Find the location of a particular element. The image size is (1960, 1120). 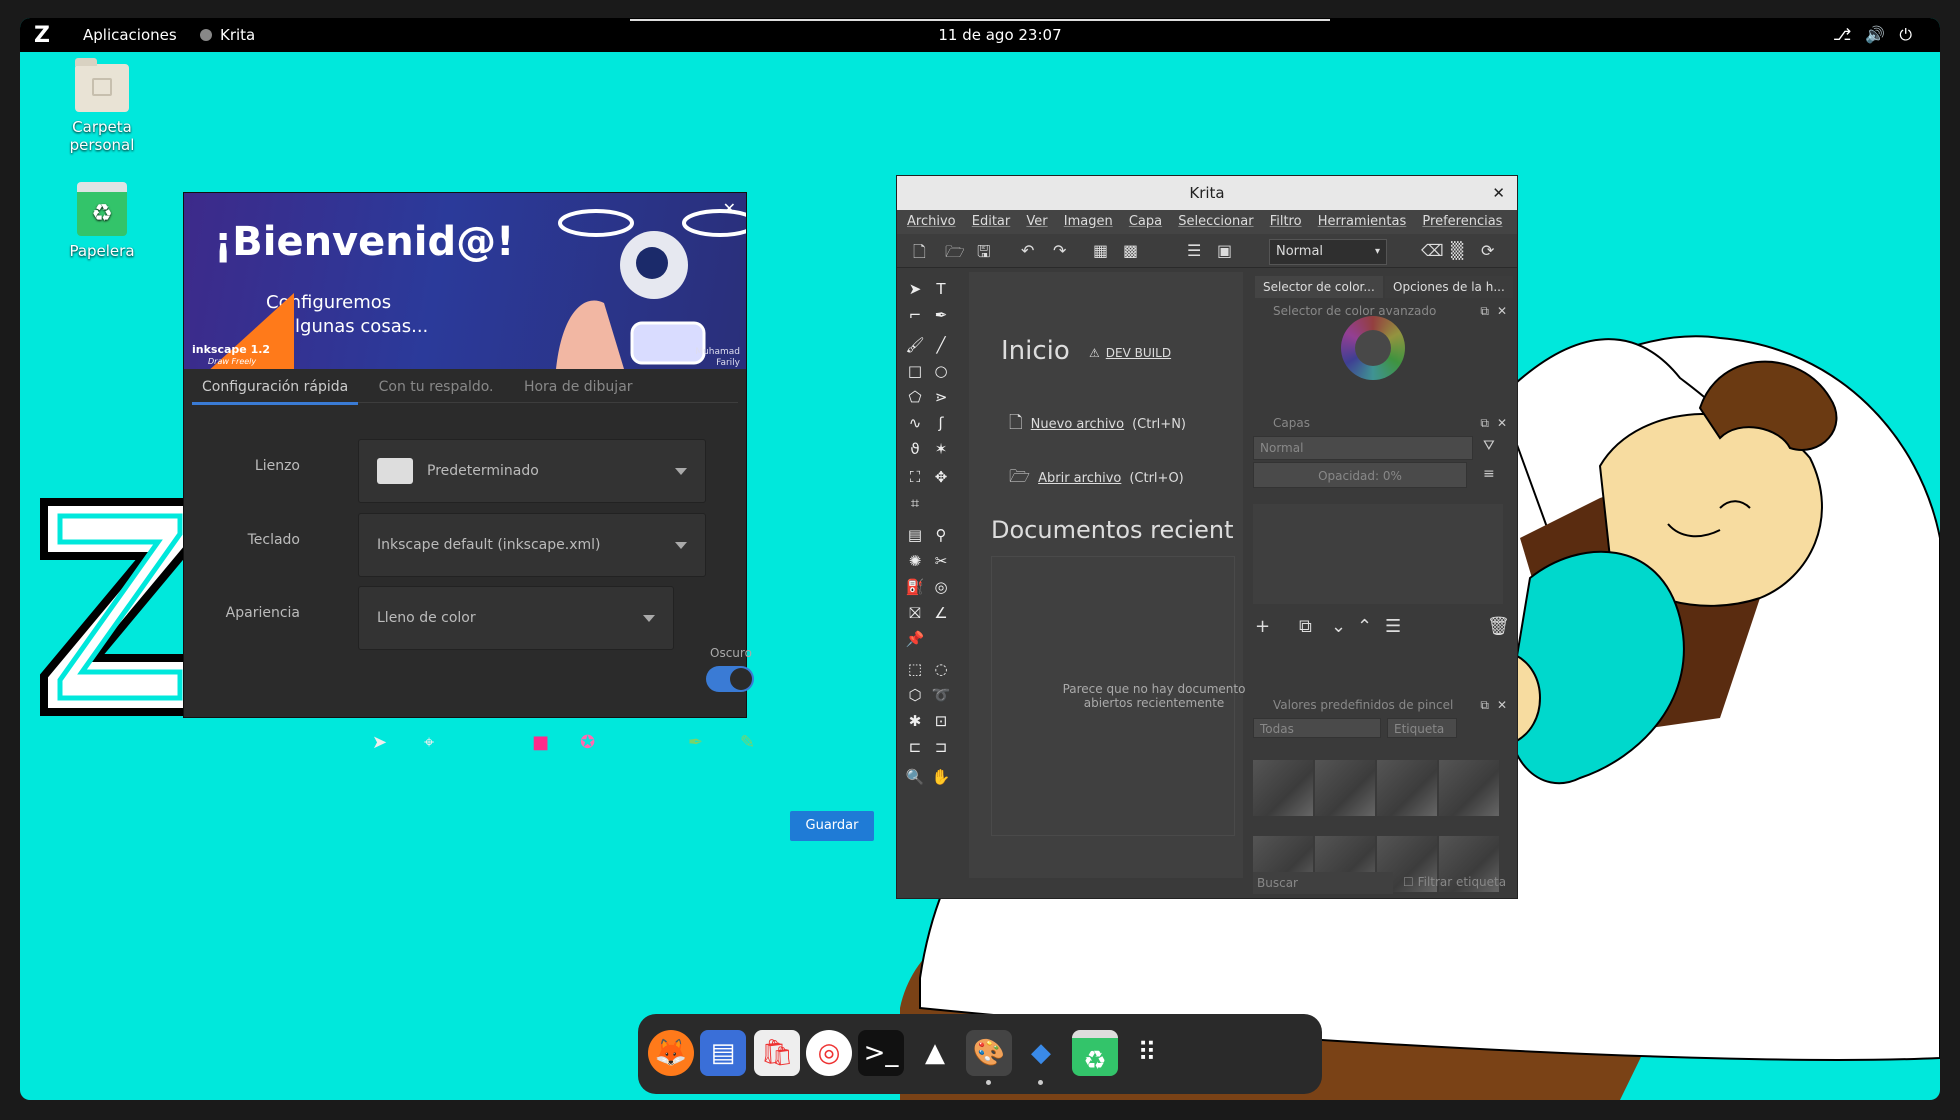

network-icon: ⎇ is located at coordinates (1849, 34).